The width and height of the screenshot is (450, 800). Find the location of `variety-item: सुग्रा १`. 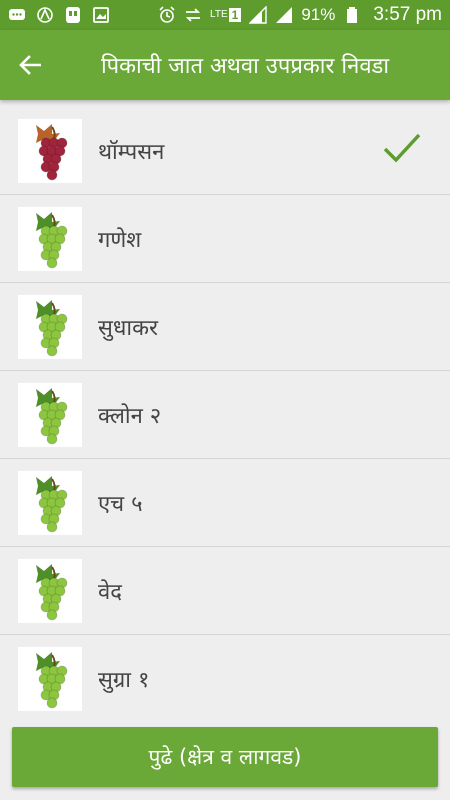

variety-item: सुग्रा १ is located at coordinates (225, 673).